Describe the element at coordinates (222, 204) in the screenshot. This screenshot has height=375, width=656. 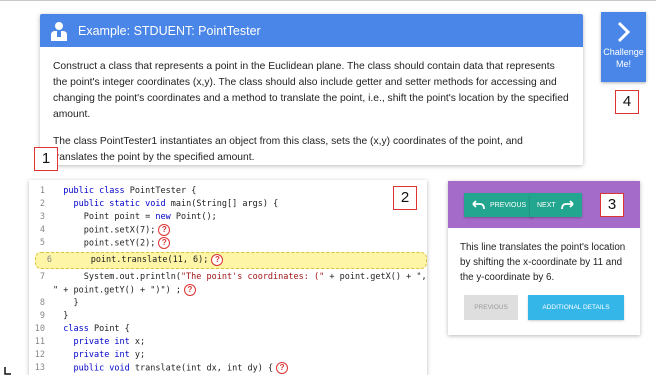
I see `code-segment: main(String[] args) {` at that location.